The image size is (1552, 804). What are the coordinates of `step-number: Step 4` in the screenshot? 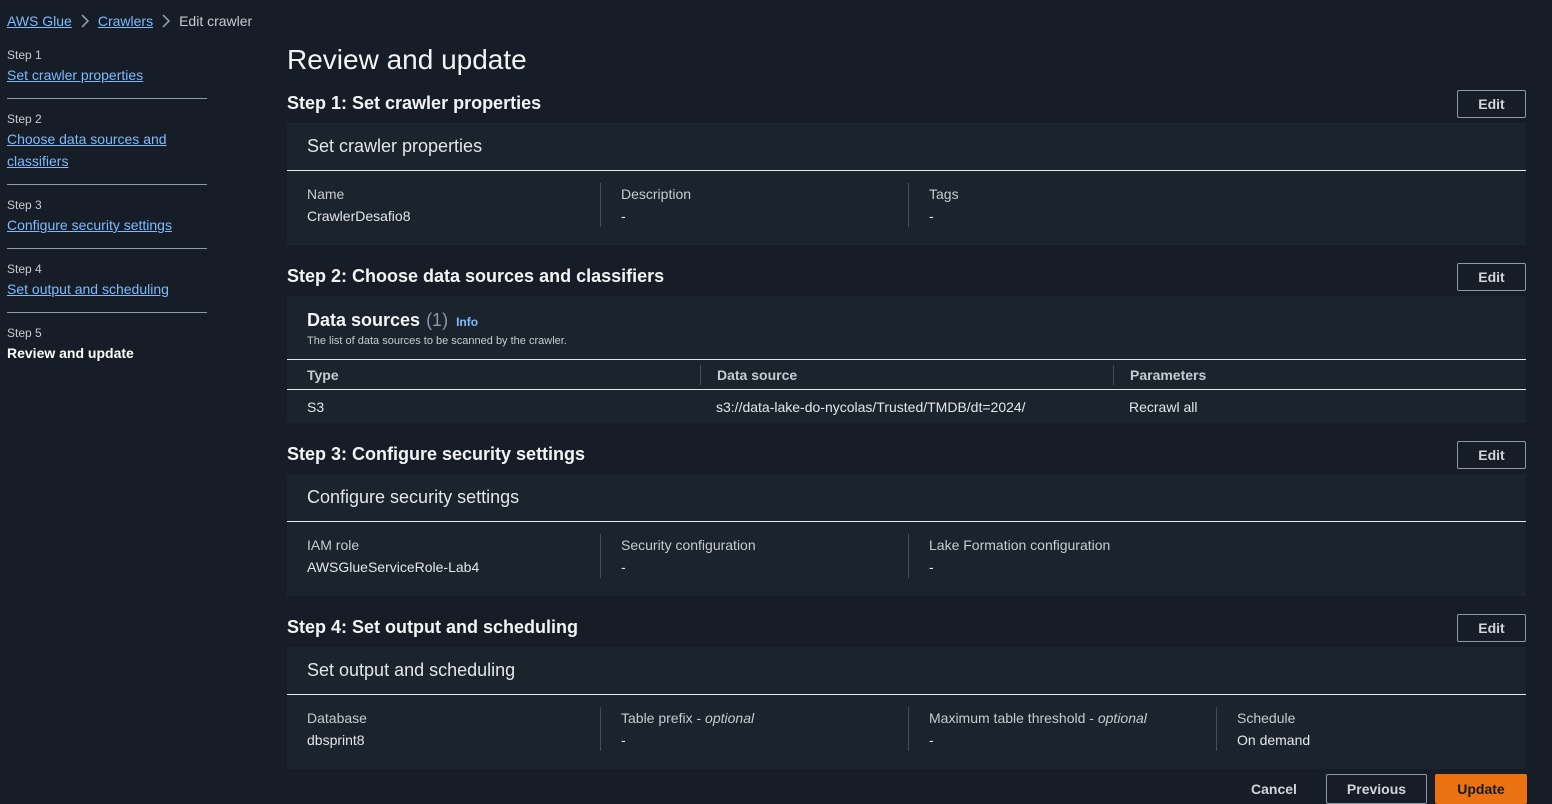 It's located at (24, 269).